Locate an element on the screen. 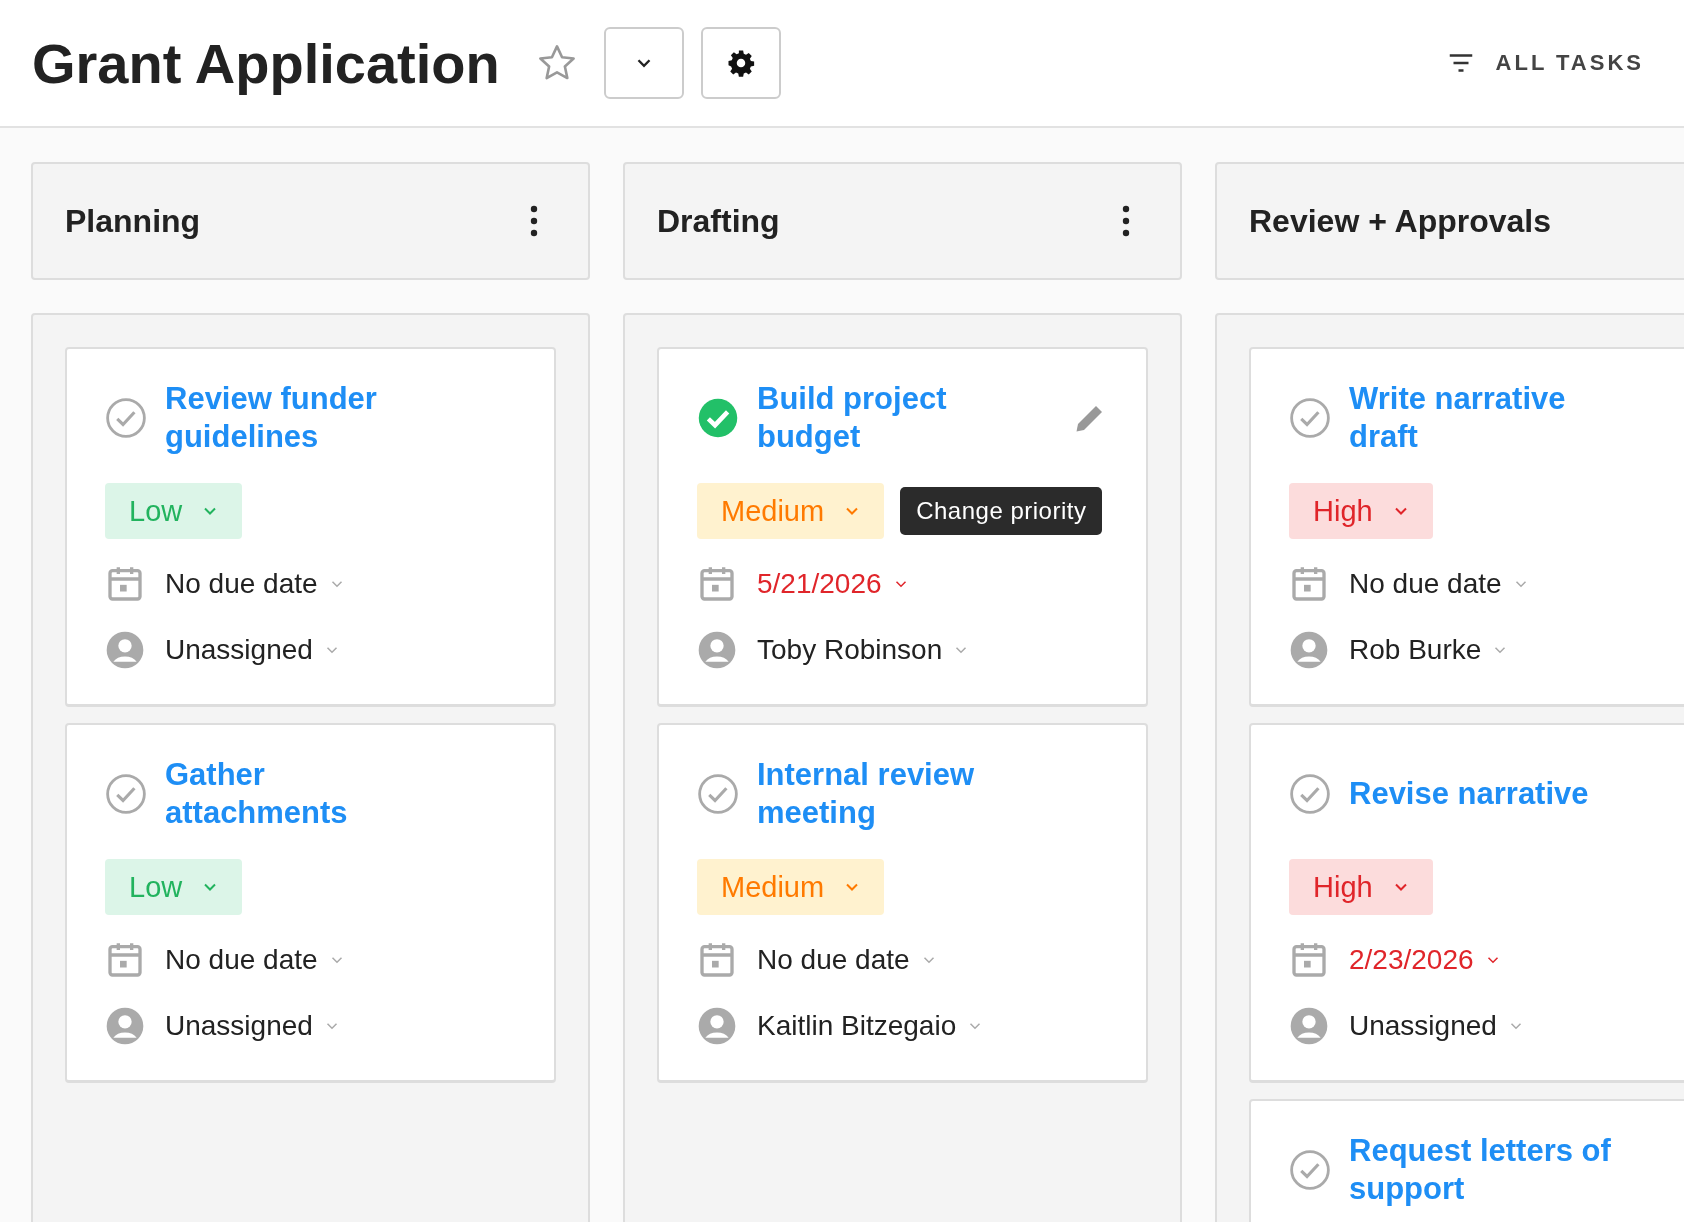 The height and width of the screenshot is (1222, 1684). column-title: Review + Approvals is located at coordinates (1400, 221).